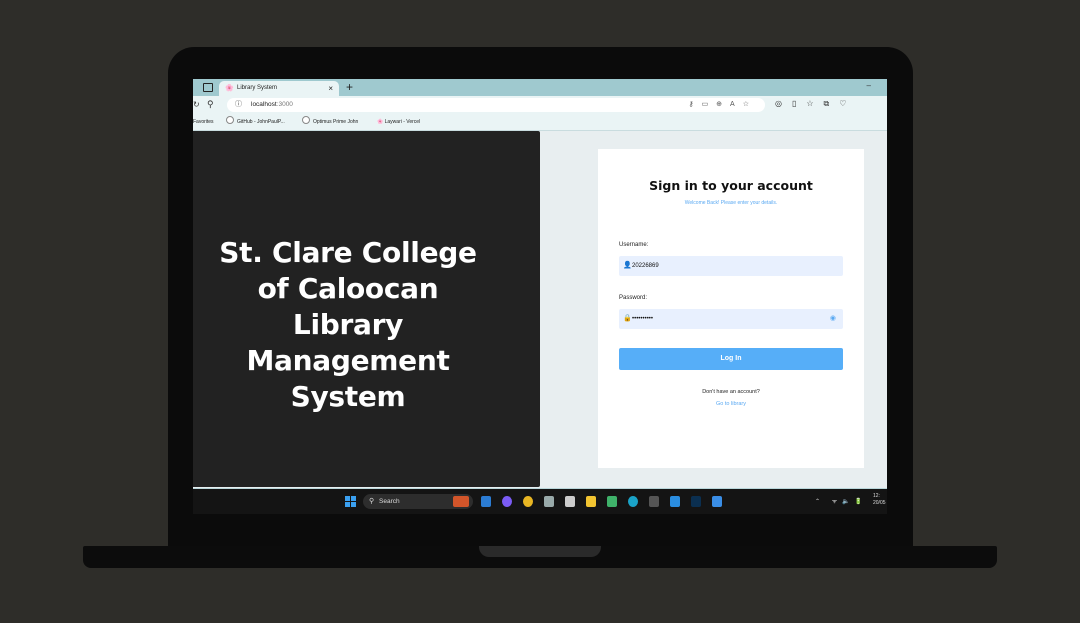 Image resolution: width=1080 pixels, height=623 pixels. I want to click on notepad-icon, so click(612, 501).